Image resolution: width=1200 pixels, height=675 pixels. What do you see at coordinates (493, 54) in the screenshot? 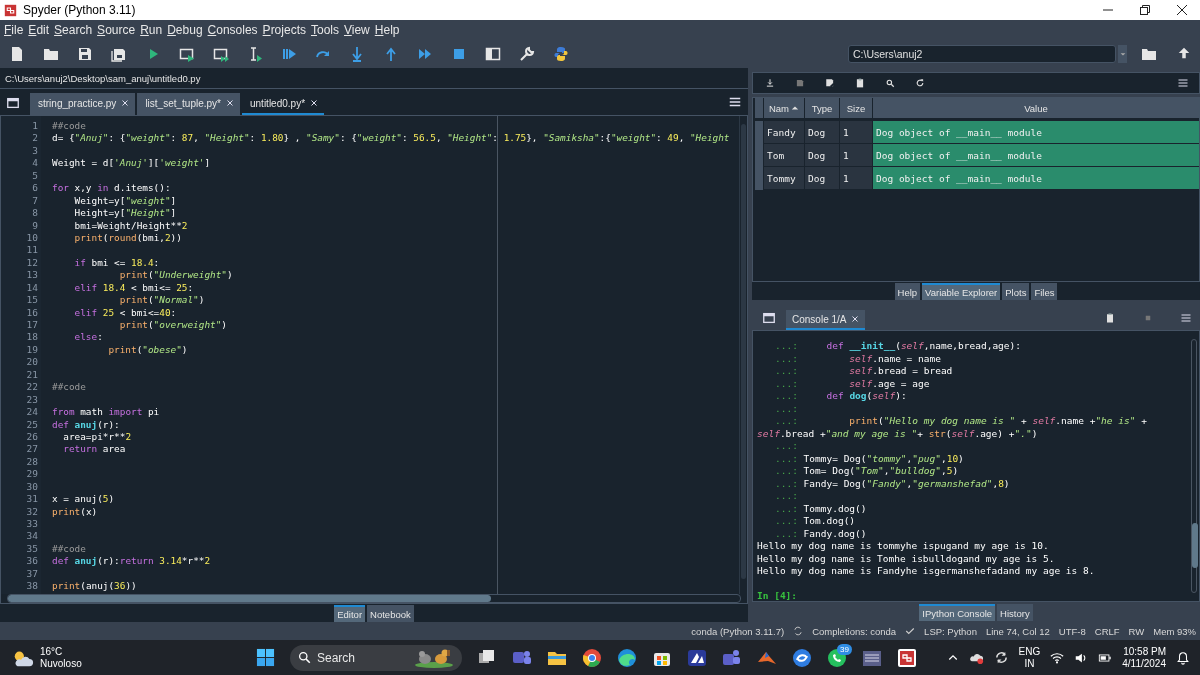
I see `maximize-pane-icon` at bounding box center [493, 54].